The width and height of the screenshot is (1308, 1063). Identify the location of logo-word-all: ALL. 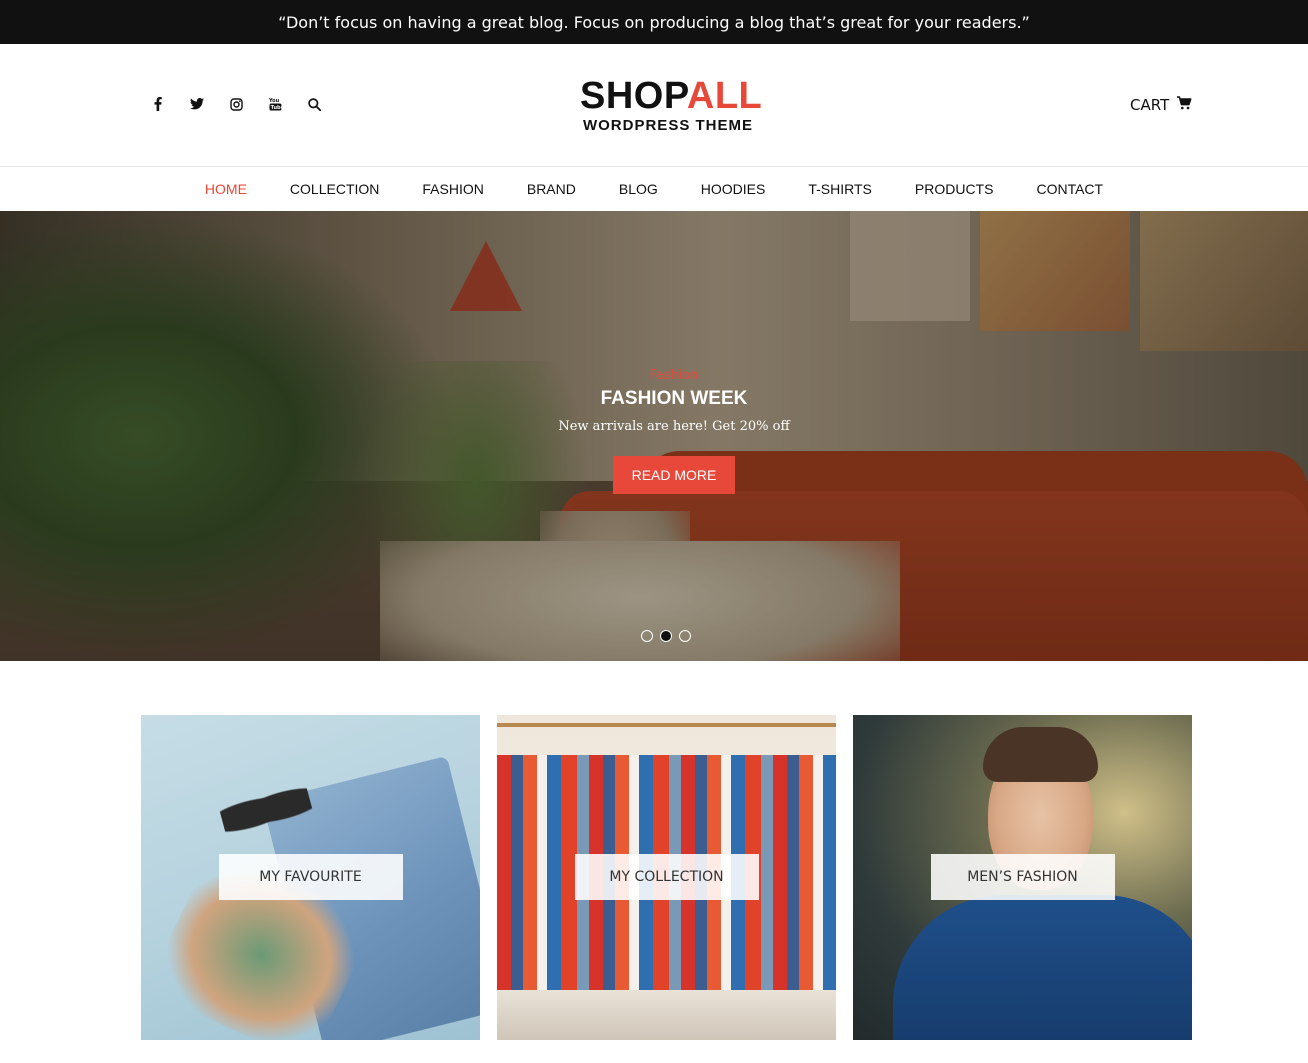
(724, 96).